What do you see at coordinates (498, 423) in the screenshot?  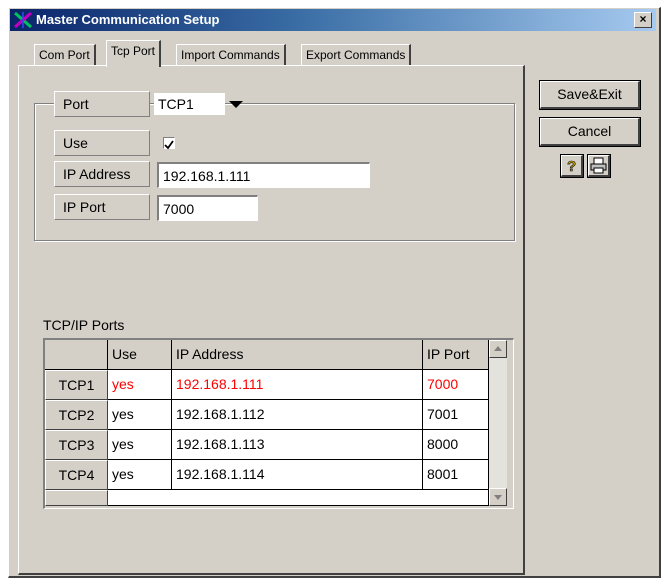 I see `vertical-scrollbar` at bounding box center [498, 423].